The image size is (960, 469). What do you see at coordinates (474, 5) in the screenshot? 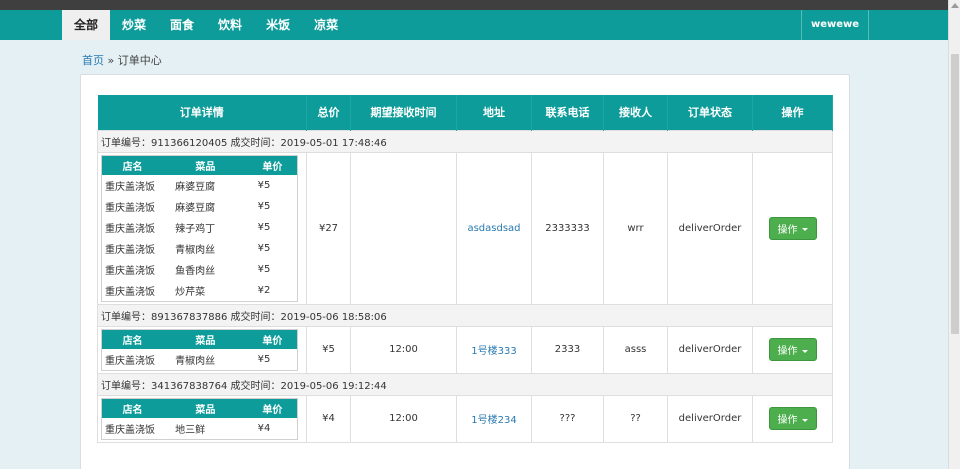
I see `window-top-strip` at bounding box center [474, 5].